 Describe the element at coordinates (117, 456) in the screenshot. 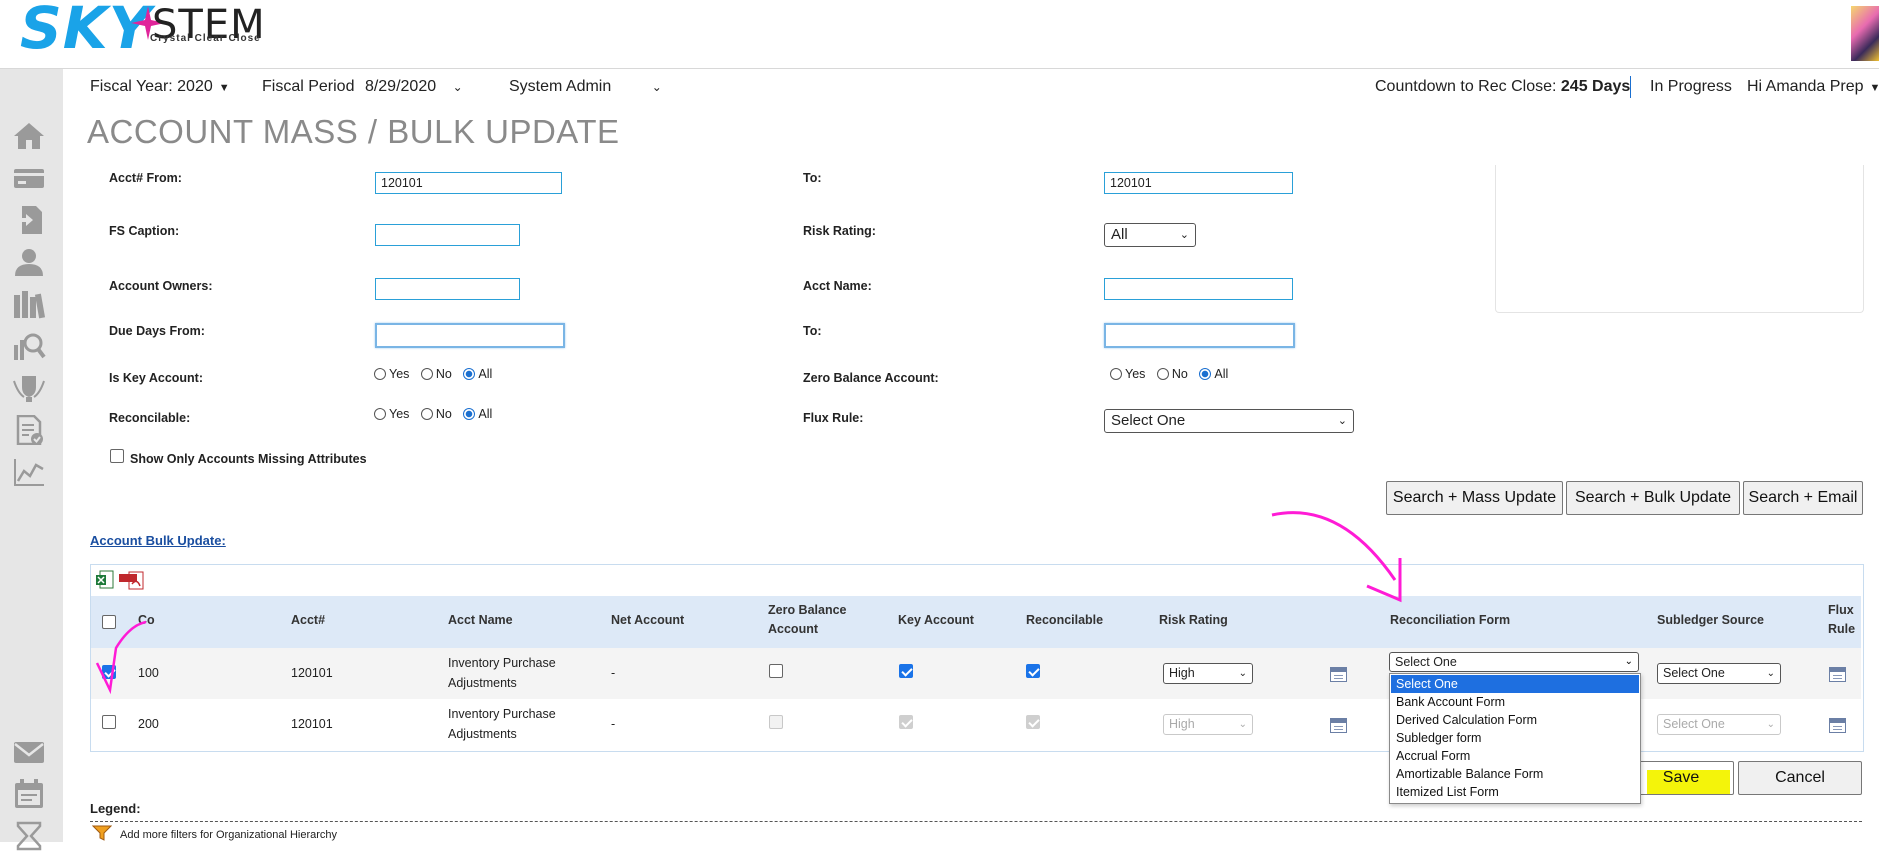

I see `missing-attributes-checkbox` at that location.